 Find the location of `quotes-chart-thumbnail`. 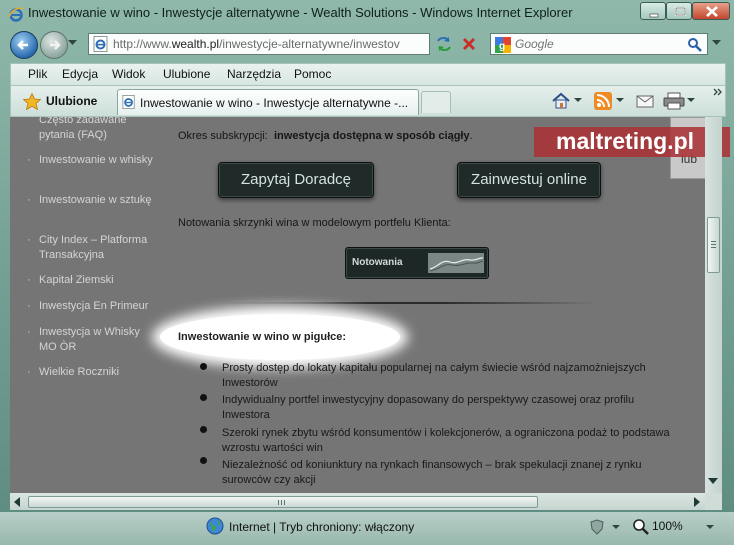

quotes-chart-thumbnail is located at coordinates (456, 263).